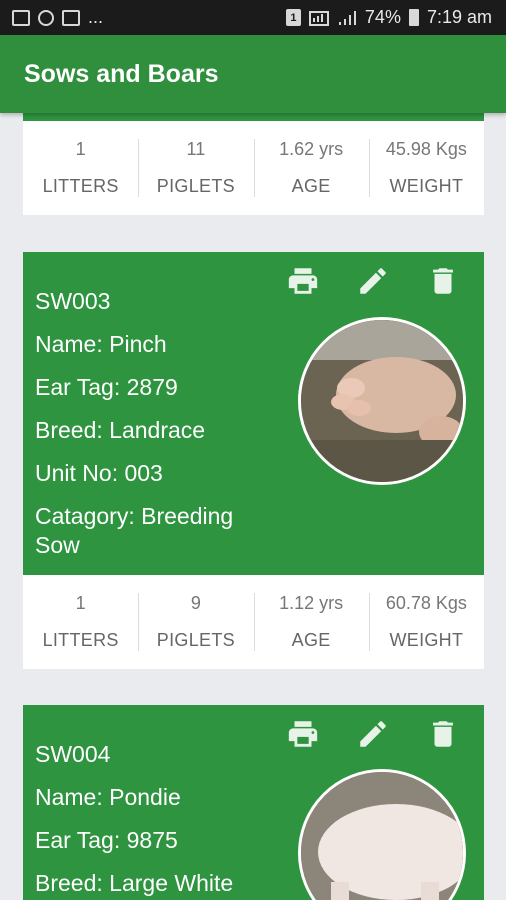 Image resolution: width=506 pixels, height=900 pixels. I want to click on mail-notification-icon, so click(71, 17).